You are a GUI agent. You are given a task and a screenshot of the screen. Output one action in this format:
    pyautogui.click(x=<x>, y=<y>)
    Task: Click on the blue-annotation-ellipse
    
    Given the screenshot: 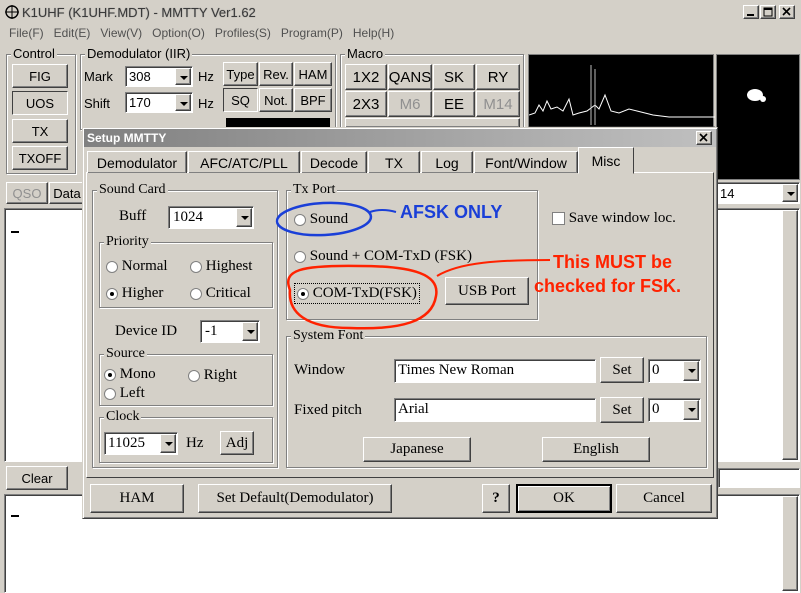 What is the action you would take?
    pyautogui.click(x=324, y=219)
    